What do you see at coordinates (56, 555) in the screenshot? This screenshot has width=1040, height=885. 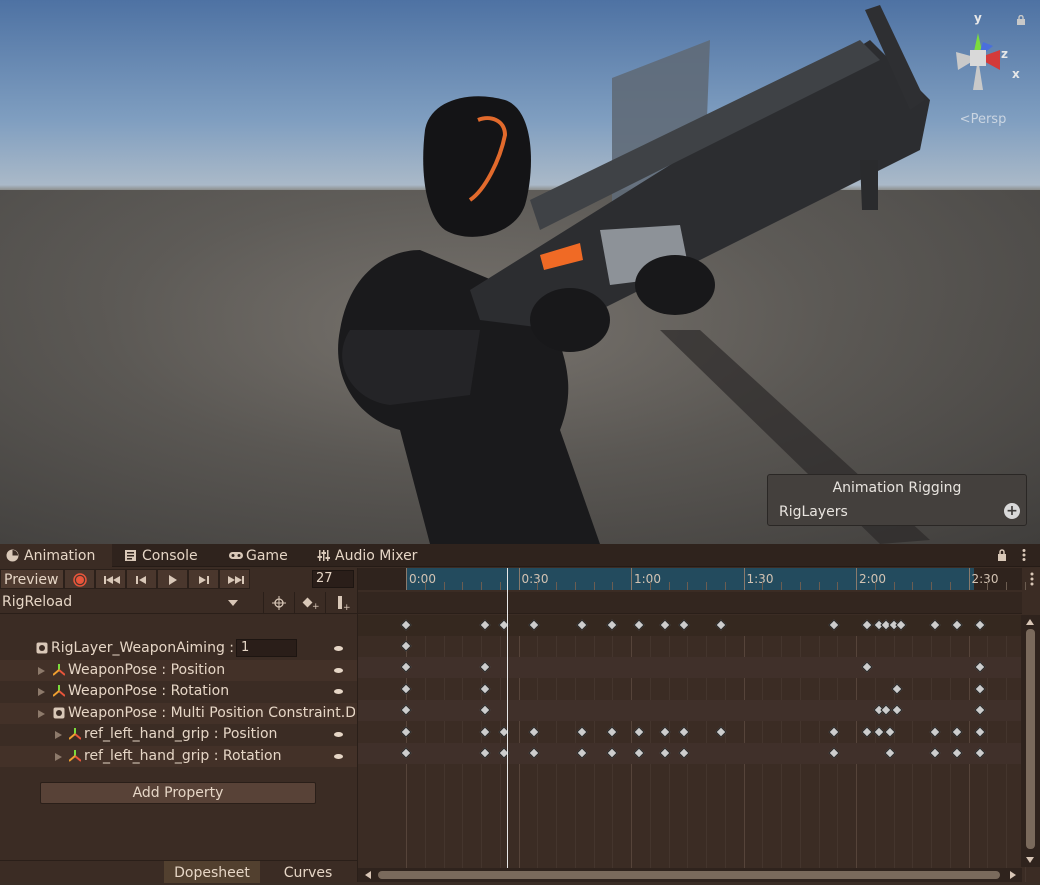 I see `tab-animation: Animation` at bounding box center [56, 555].